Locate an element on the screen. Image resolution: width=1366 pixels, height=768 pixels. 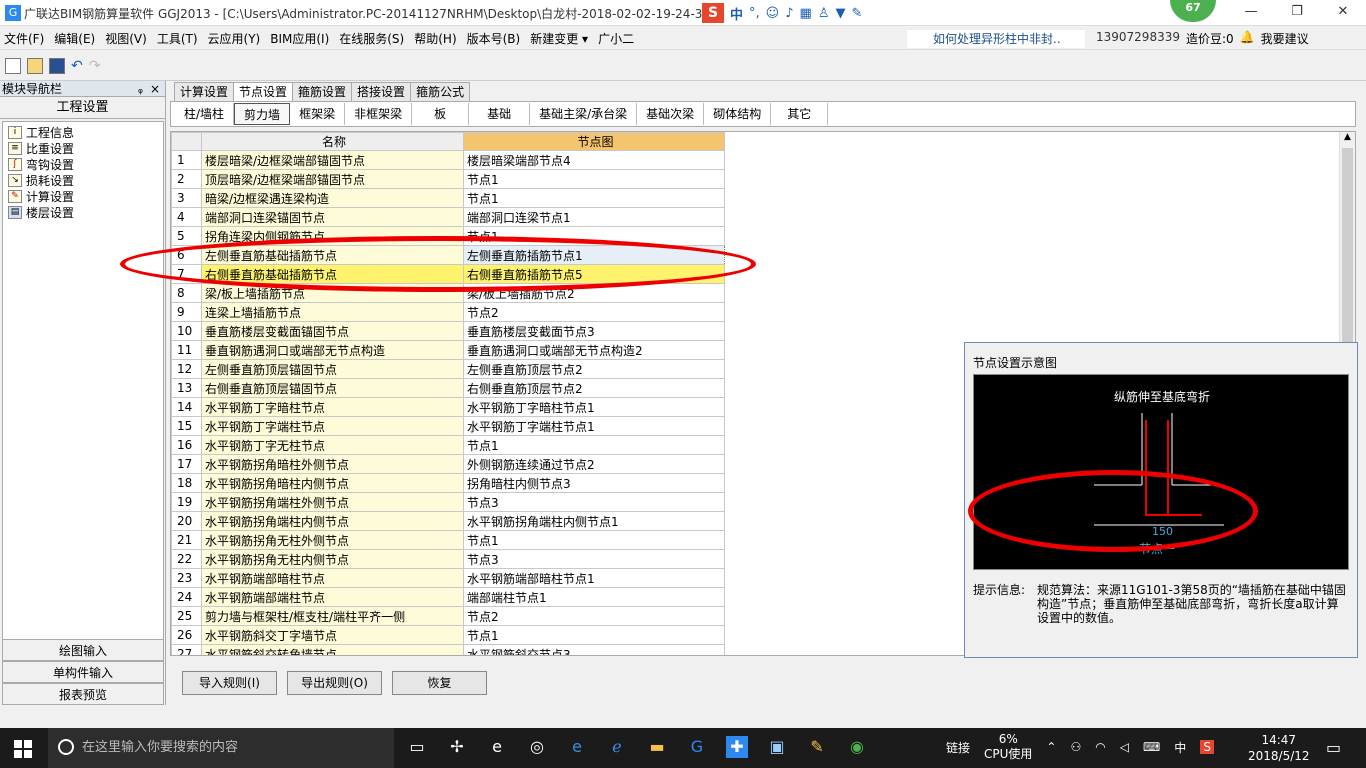
tab-stirrup-formula: 箍筋公式 is located at coordinates (440, 91).